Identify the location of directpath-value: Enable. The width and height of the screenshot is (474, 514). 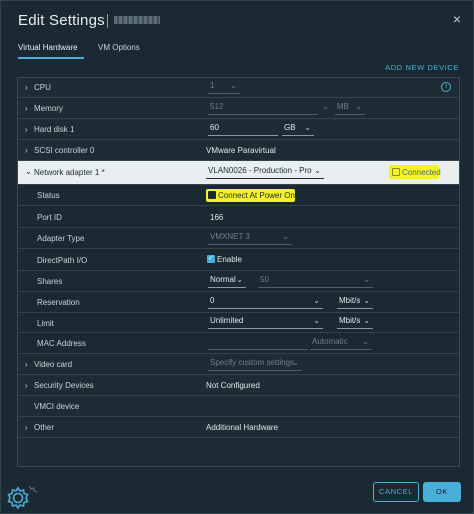
(229, 259).